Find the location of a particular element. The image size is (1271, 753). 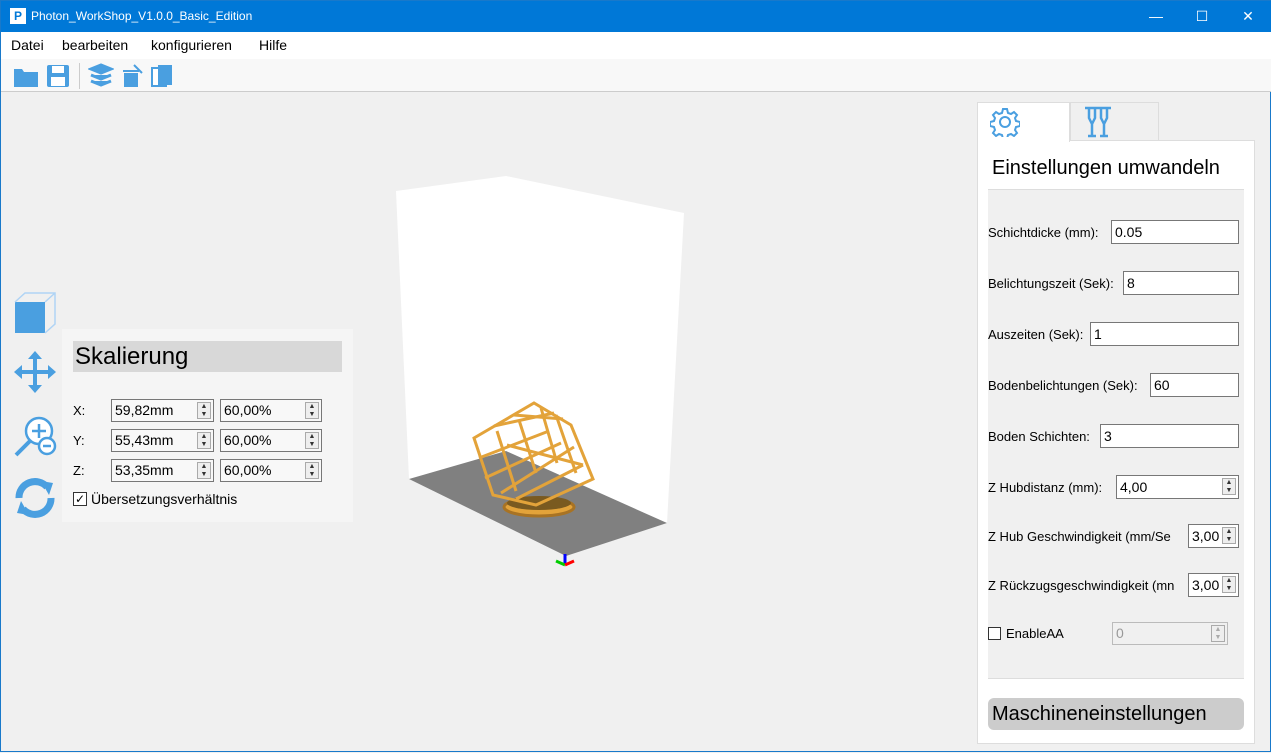

divider is located at coordinates (1116, 678).